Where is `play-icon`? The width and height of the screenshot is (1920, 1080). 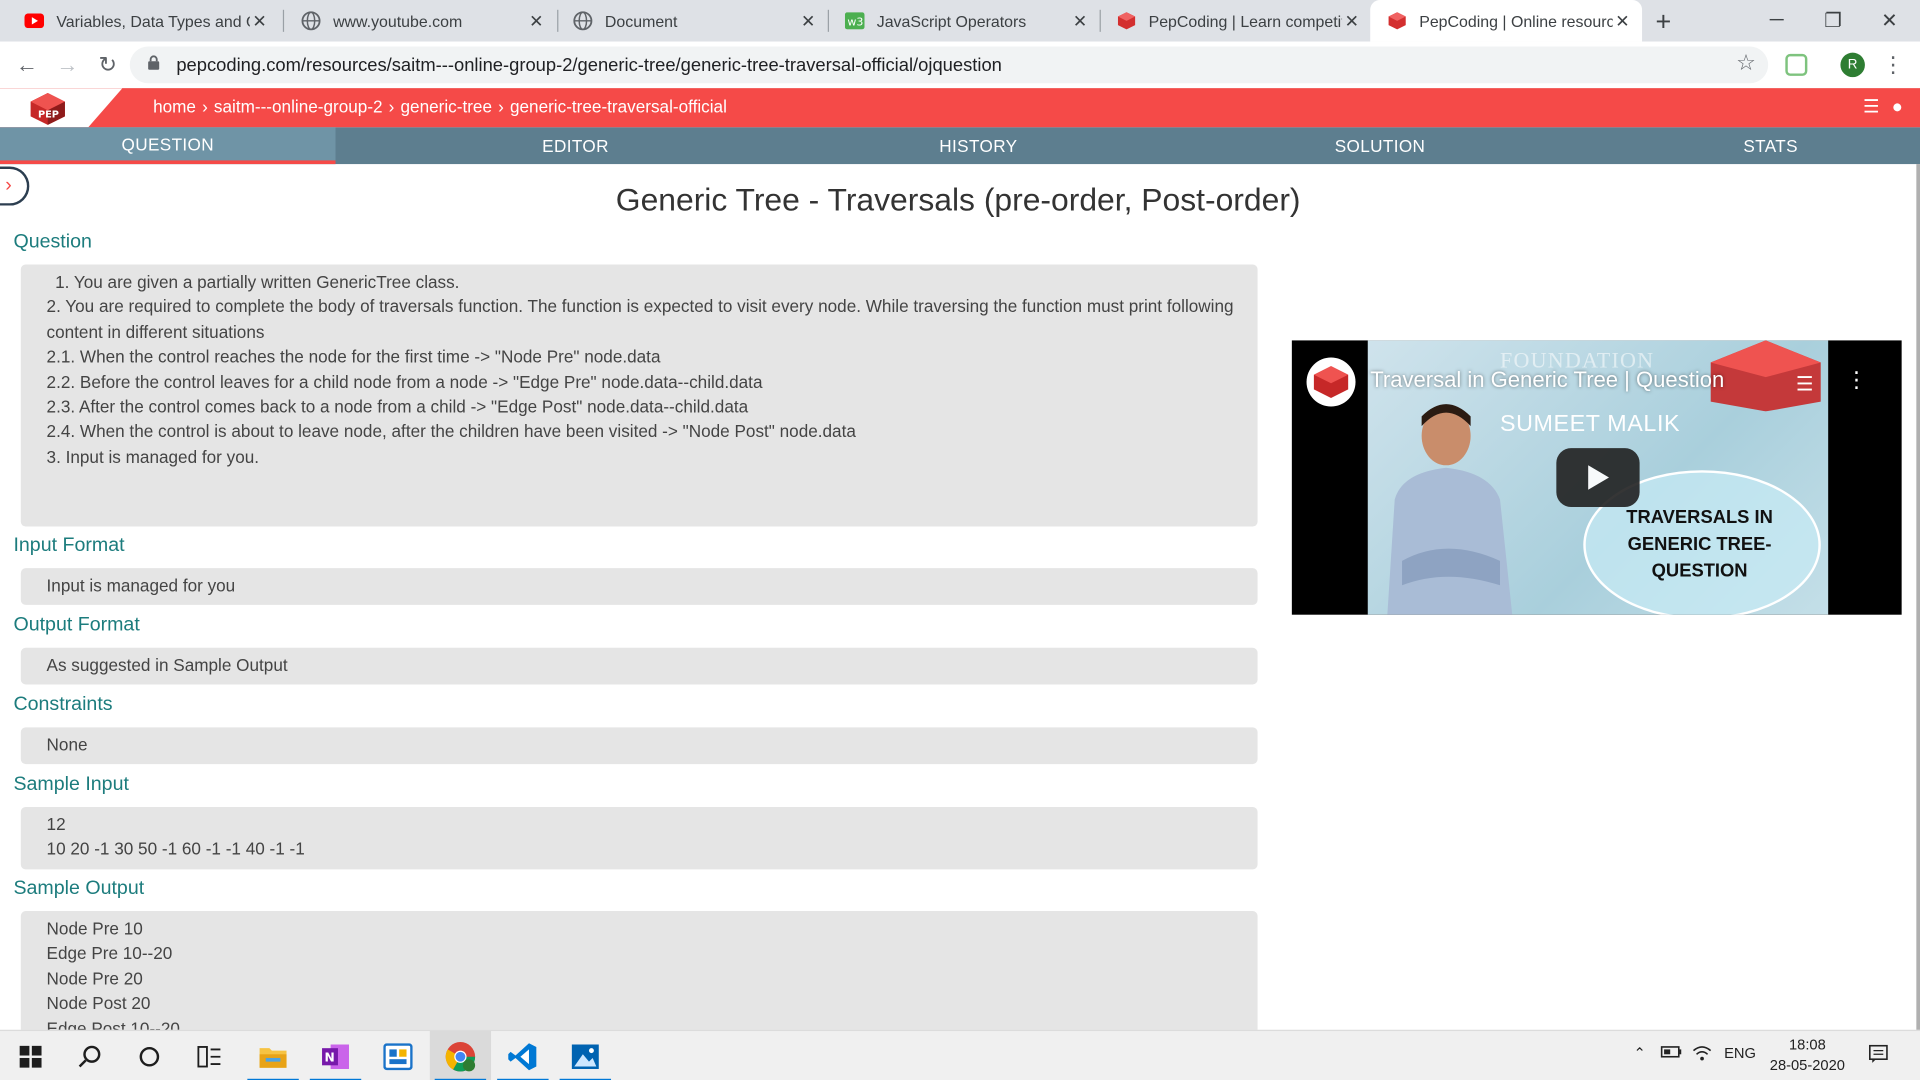 play-icon is located at coordinates (1598, 477).